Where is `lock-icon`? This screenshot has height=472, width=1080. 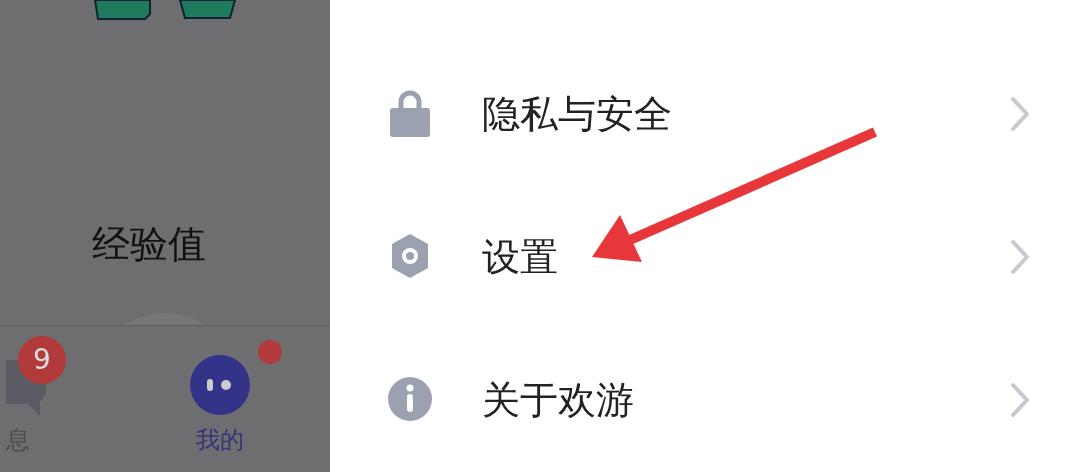 lock-icon is located at coordinates (410, 113).